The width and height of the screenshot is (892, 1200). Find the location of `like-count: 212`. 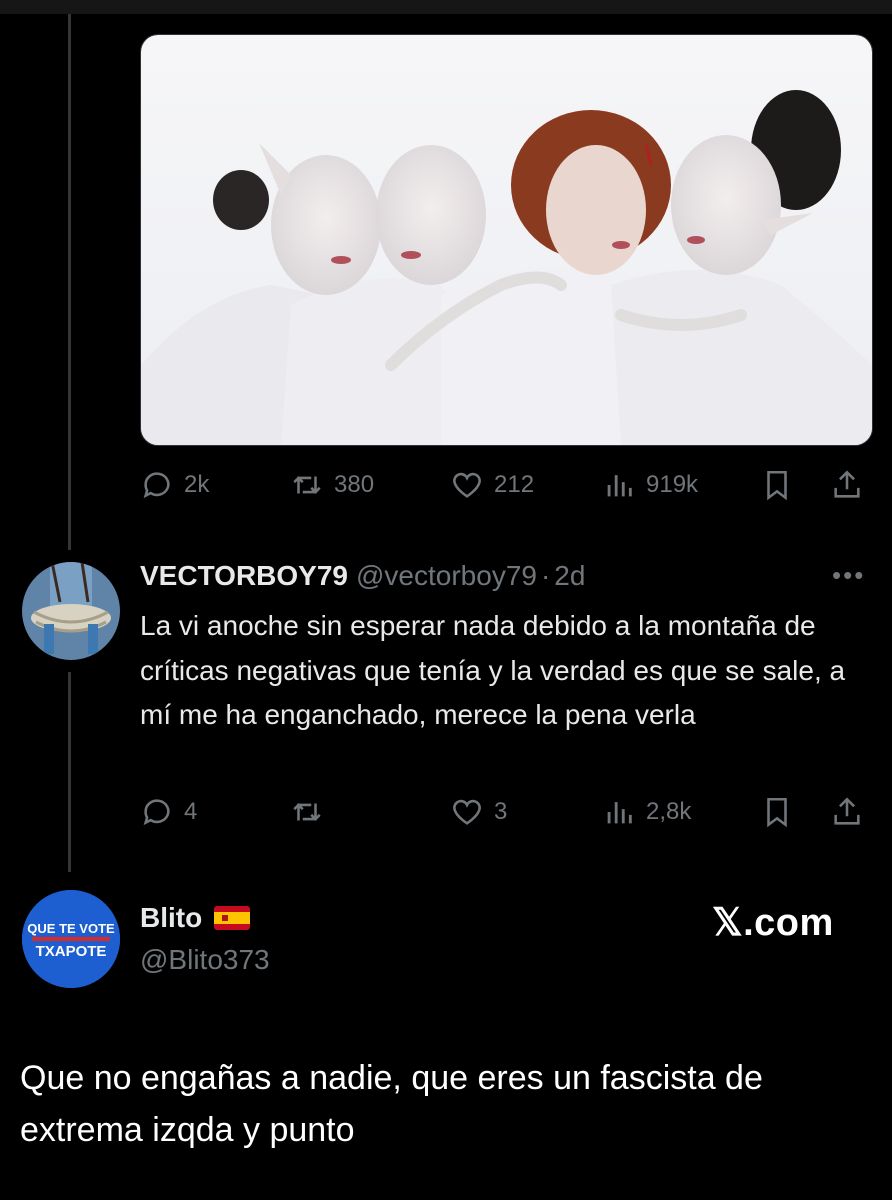

like-count: 212 is located at coordinates (514, 484).